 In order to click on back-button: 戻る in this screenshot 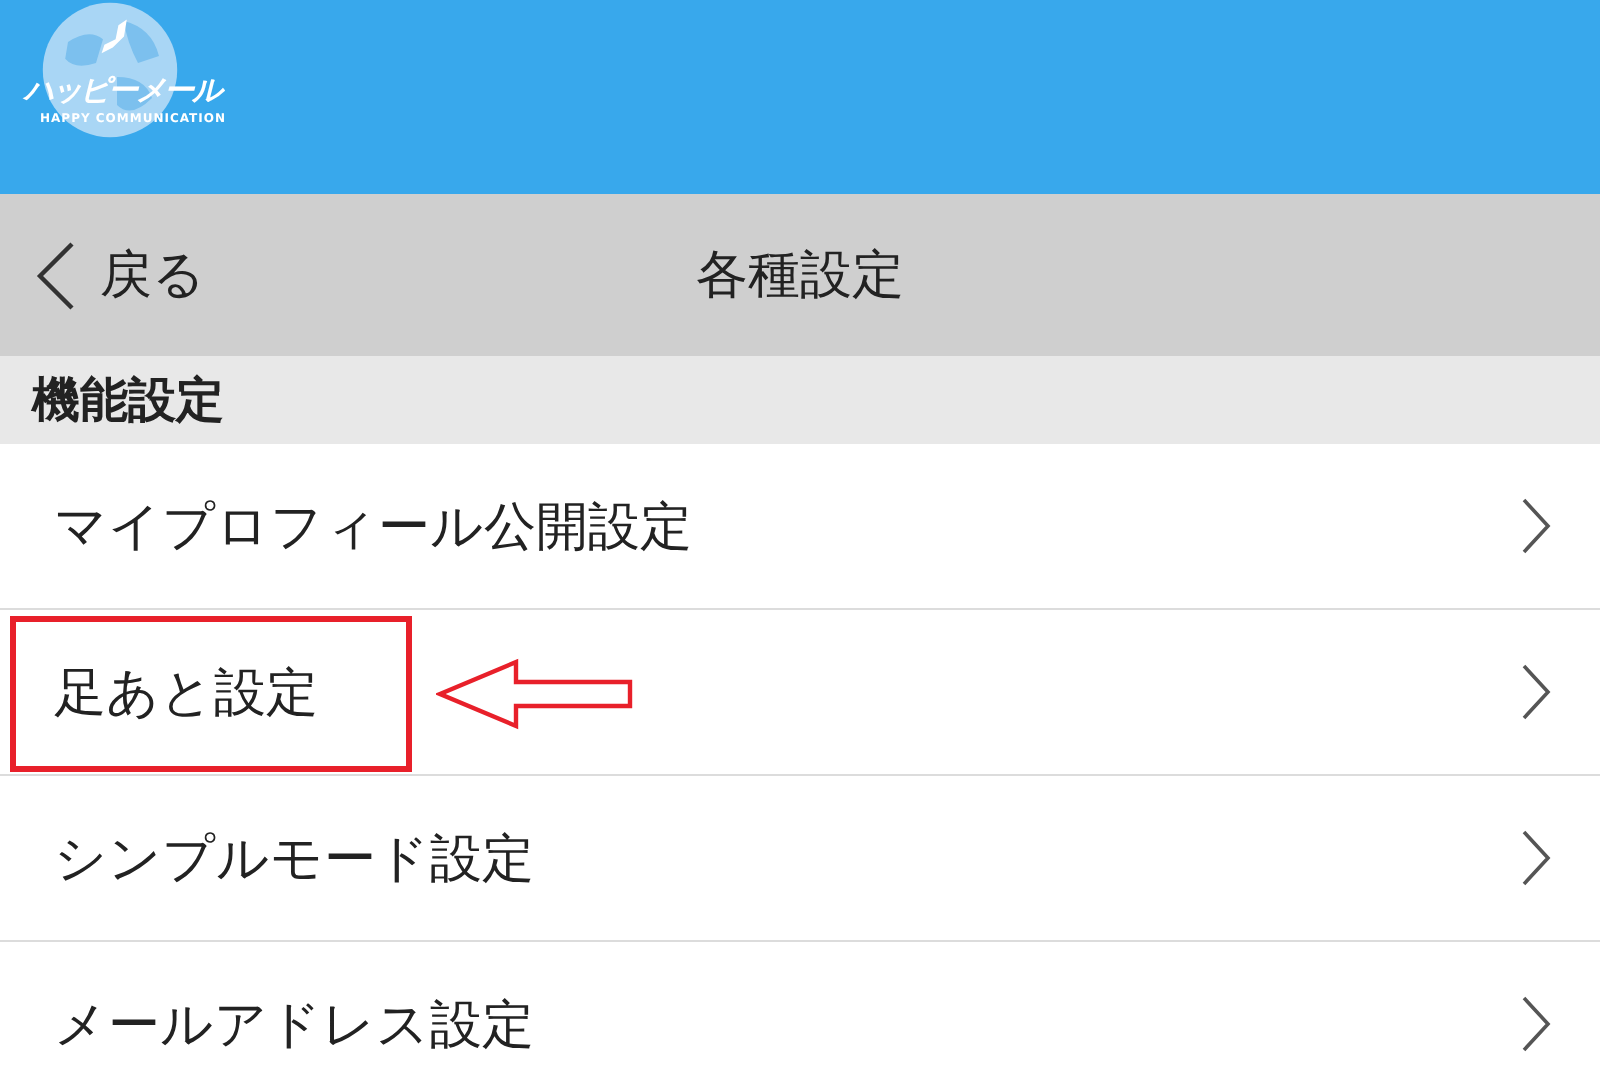, I will do `click(180, 275)`.